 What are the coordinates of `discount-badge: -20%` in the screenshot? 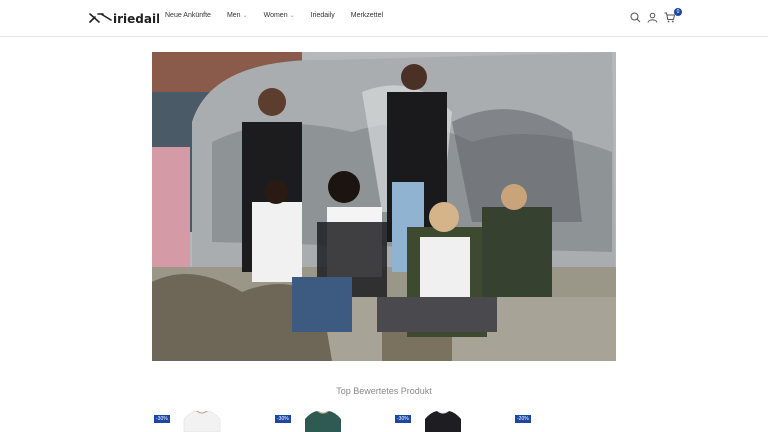 It's located at (523, 419).